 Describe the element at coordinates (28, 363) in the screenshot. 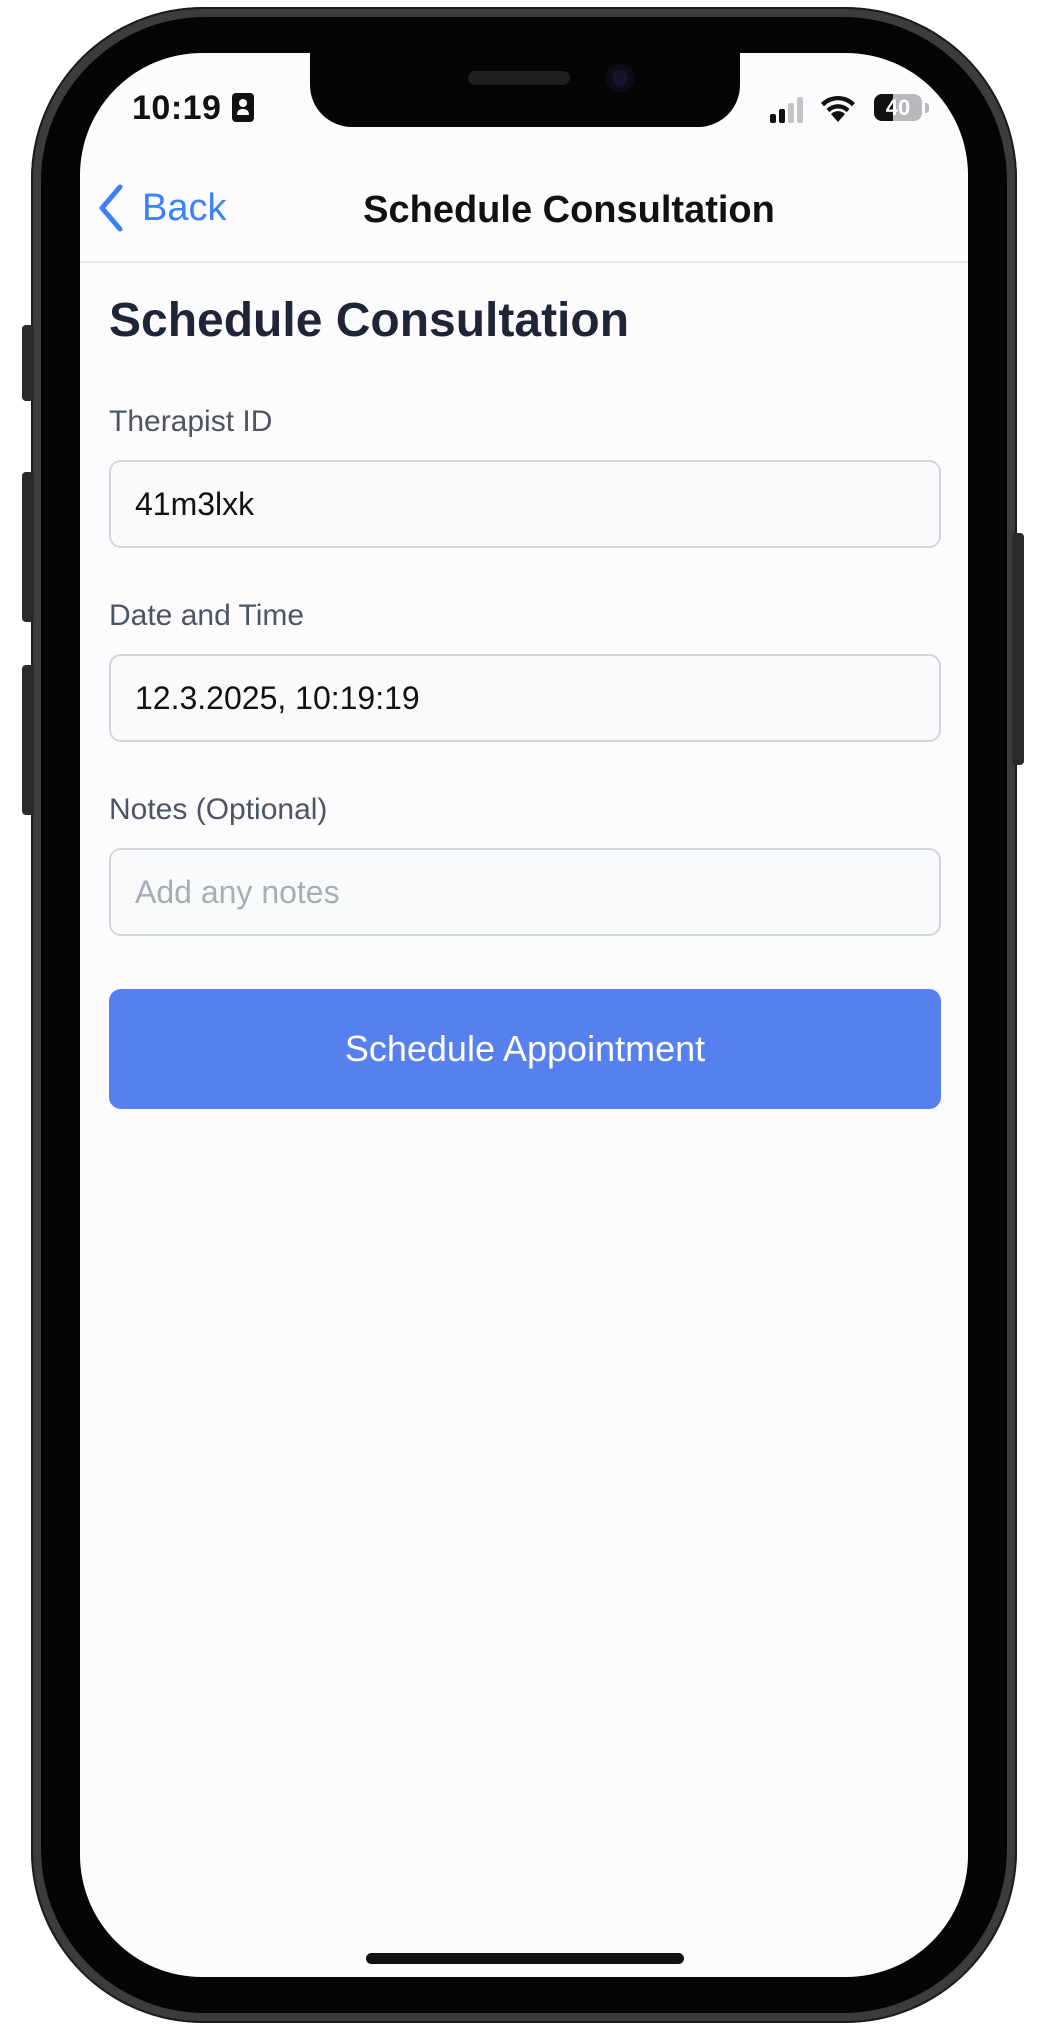

I see `mute-switch` at that location.